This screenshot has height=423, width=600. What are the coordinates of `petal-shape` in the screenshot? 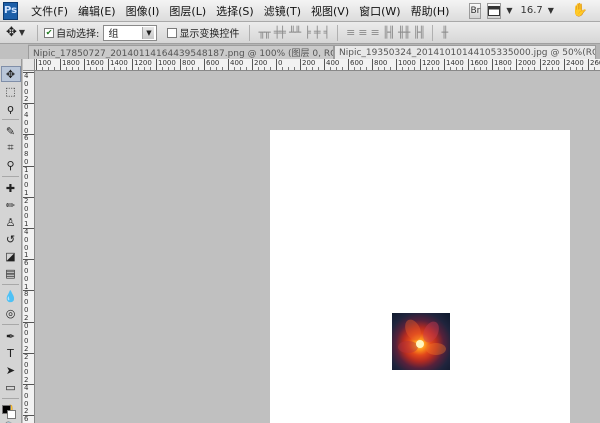 It's located at (413, 330).